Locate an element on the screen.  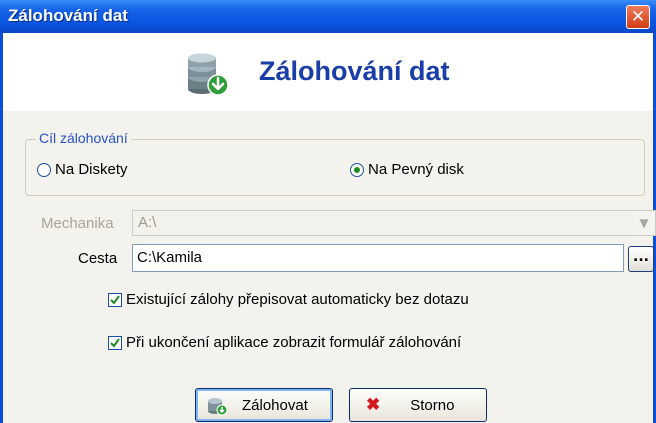
window-title: Zálohování dat is located at coordinates (68, 15).